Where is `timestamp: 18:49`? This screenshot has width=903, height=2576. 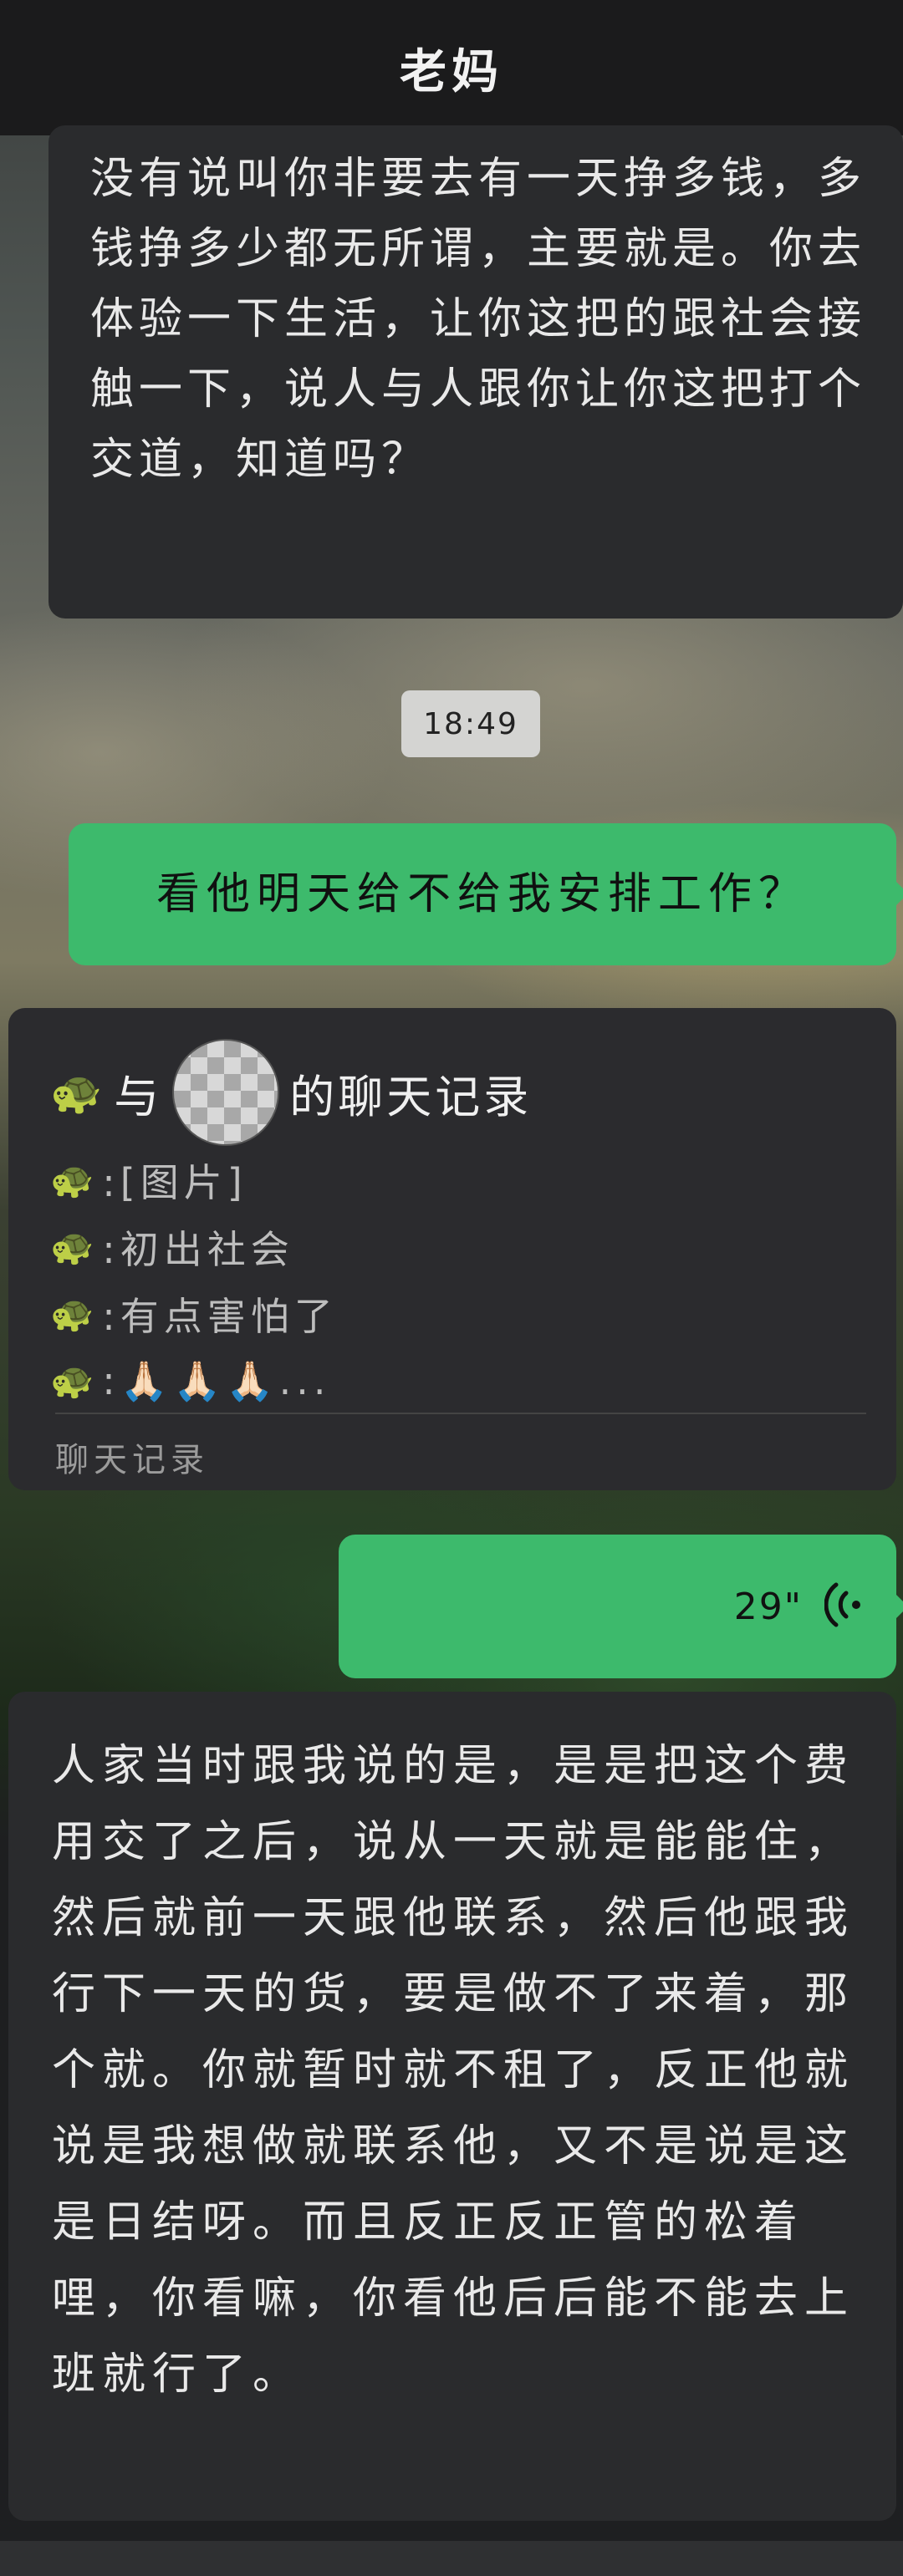
timestamp: 18:49 is located at coordinates (471, 723).